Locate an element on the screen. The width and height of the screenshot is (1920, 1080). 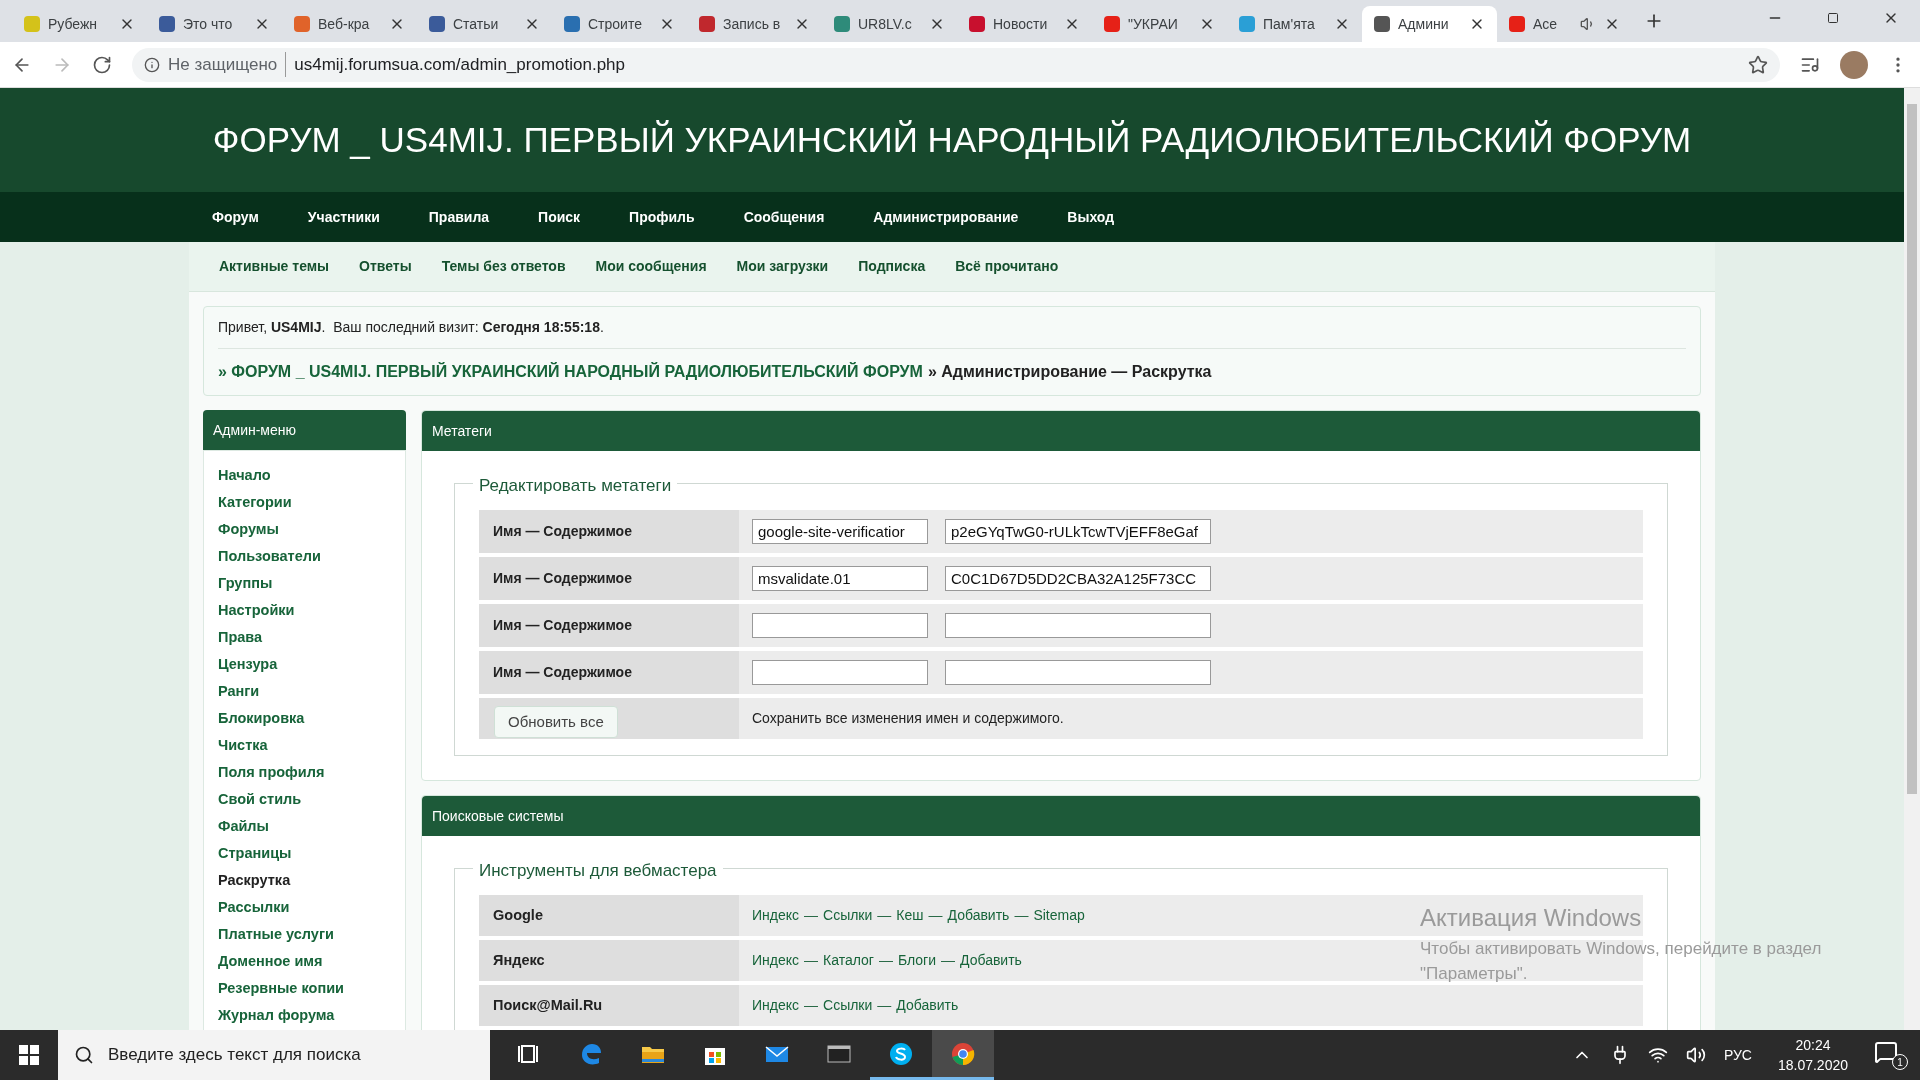
notifications-icon is located at coordinates (1886, 1052).